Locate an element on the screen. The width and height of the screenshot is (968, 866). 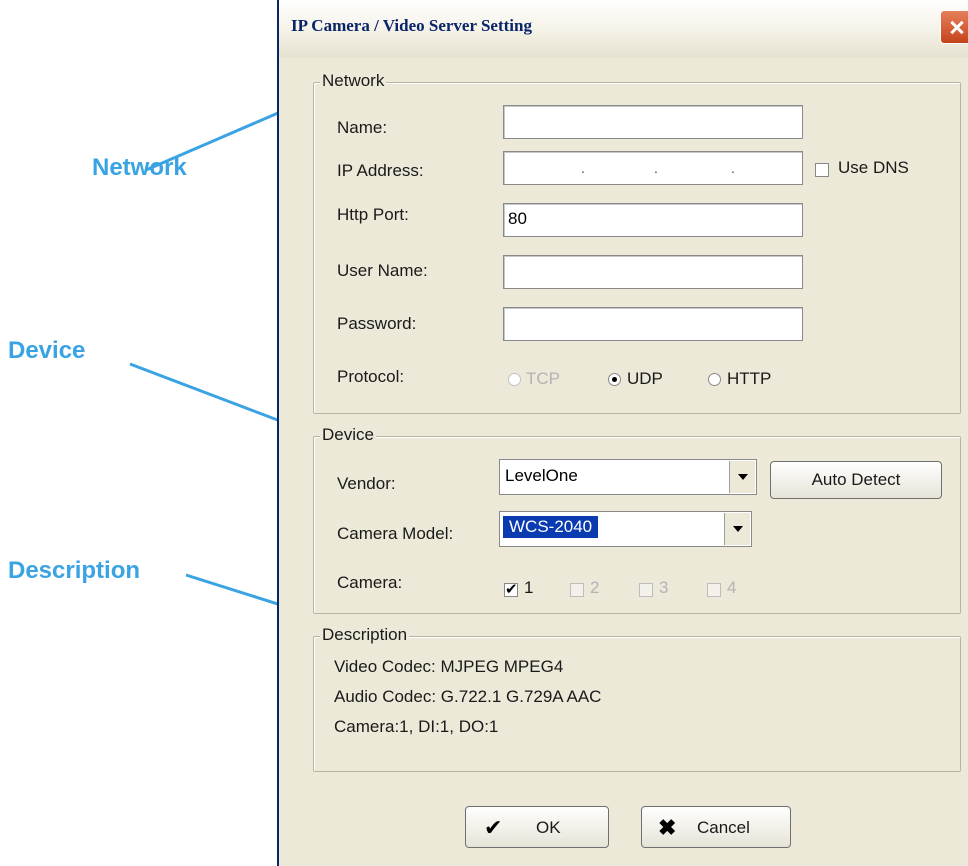
protocol-tcp-radio is located at coordinates (514, 379).